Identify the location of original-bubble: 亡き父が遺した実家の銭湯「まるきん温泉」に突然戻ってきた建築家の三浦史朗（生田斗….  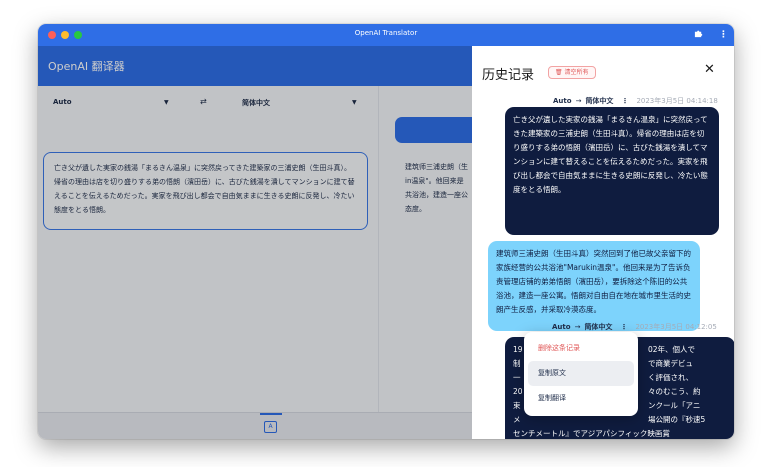
(612, 171).